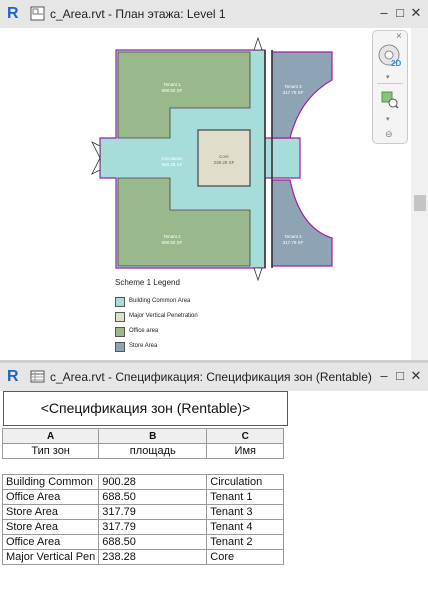 The height and width of the screenshot is (589, 428). What do you see at coordinates (390, 87) in the screenshot?
I see `navigation-bar: × 2D ▾ ▾ ⊖` at bounding box center [390, 87].